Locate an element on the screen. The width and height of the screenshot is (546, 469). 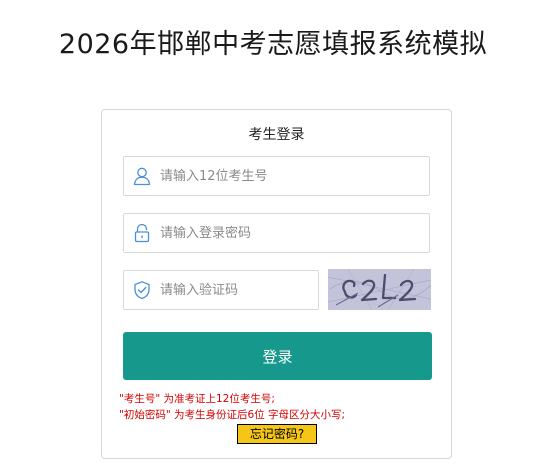
lock-icon is located at coordinates (142, 233).